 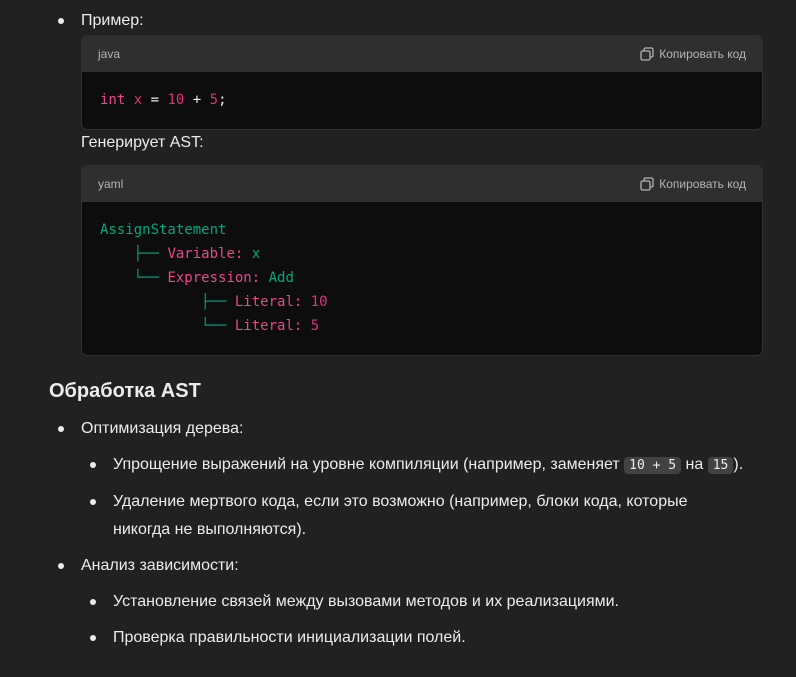 What do you see at coordinates (422, 54) in the screenshot?
I see `code-header: java Копировать код` at bounding box center [422, 54].